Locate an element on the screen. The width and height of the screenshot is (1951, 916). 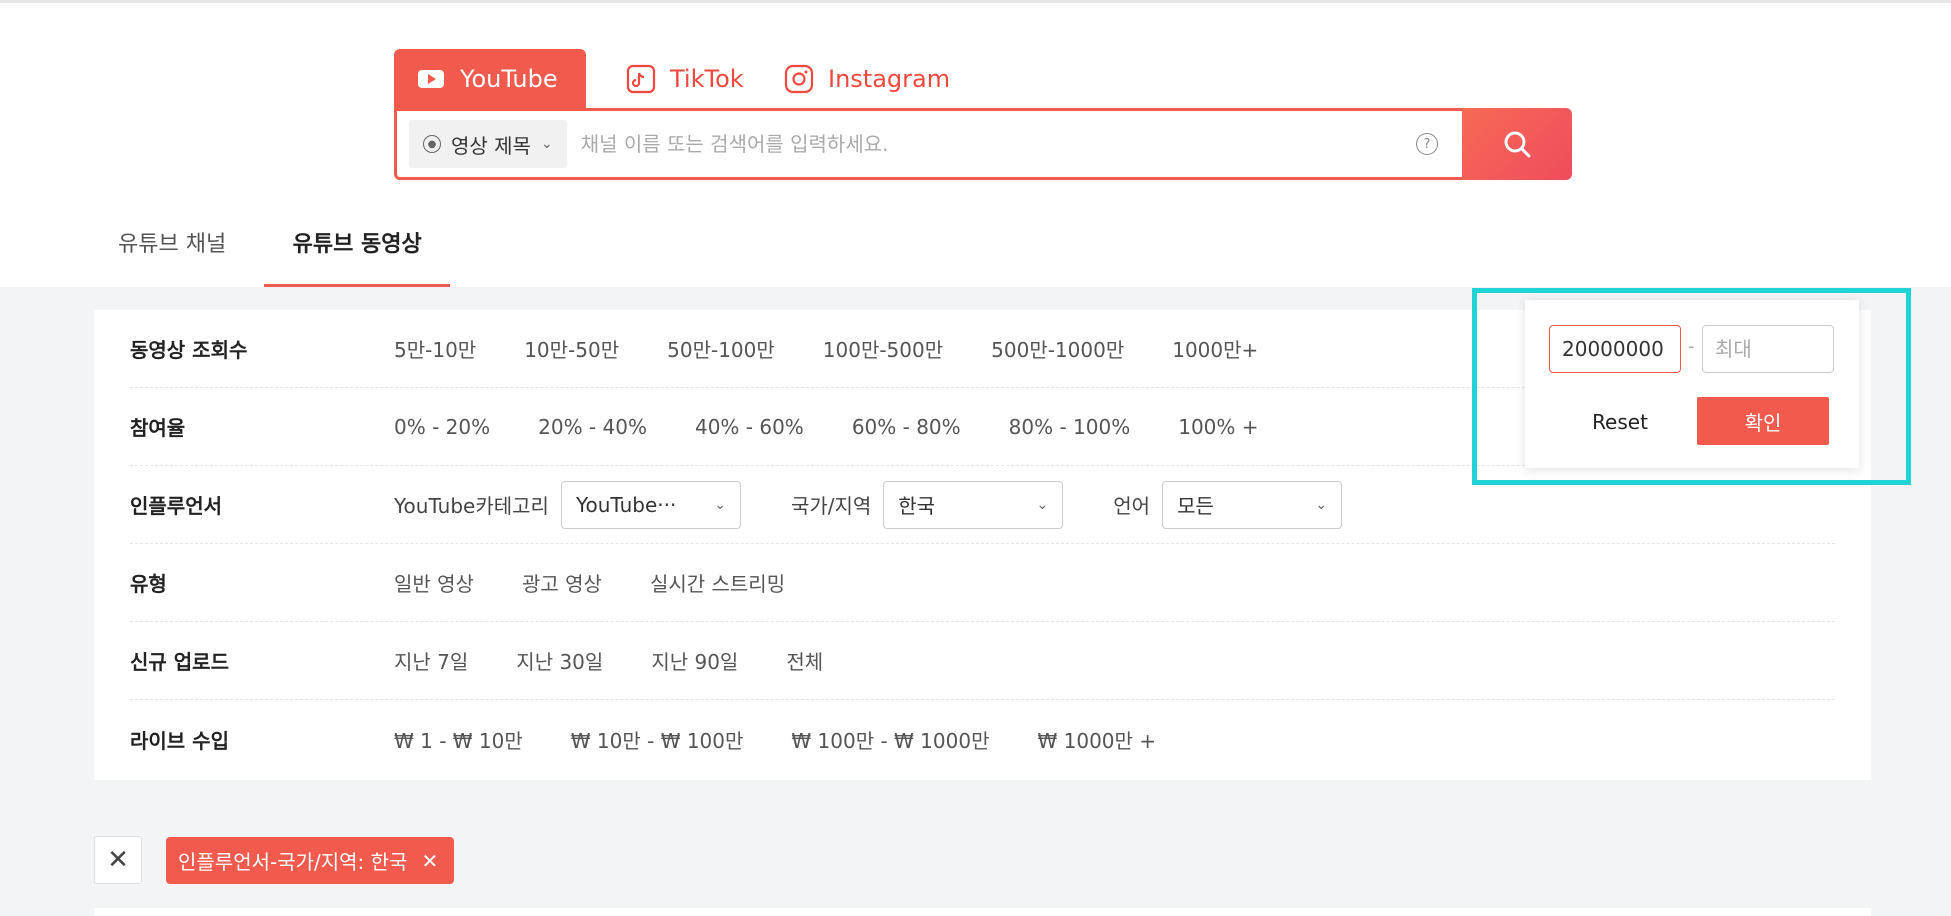
clear-filters-button: ✕ is located at coordinates (118, 860).